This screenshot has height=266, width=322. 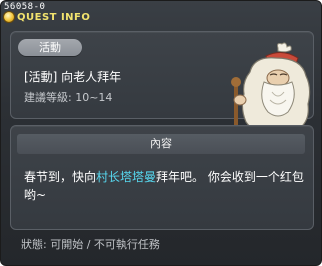 I want to click on category-badge: 活動, so click(x=50, y=47).